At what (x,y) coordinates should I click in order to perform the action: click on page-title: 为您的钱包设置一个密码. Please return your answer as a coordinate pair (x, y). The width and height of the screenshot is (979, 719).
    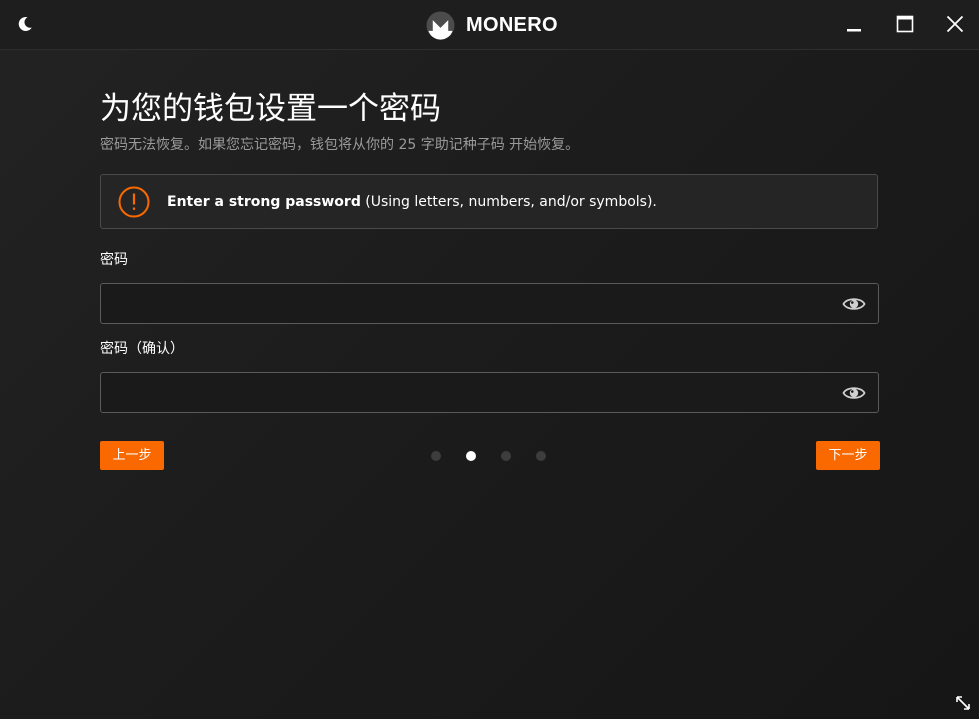
    Looking at the image, I should click on (270, 109).